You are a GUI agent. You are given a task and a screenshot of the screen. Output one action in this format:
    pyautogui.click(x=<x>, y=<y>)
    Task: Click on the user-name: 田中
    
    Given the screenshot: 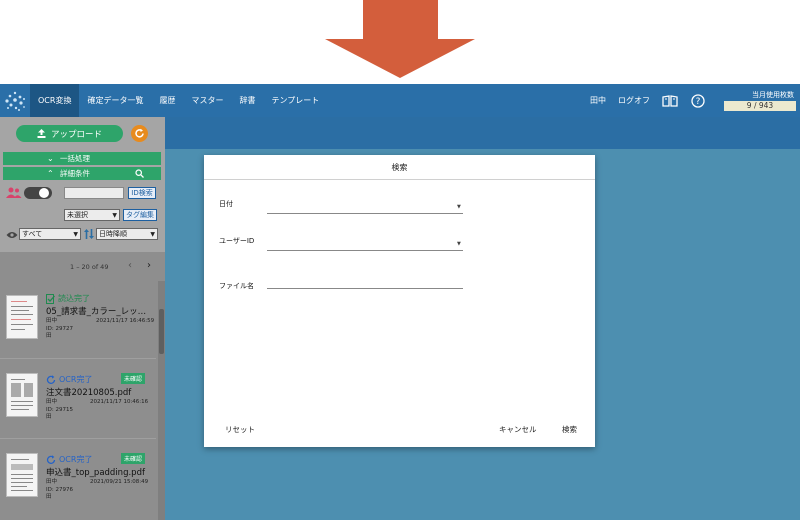 What is the action you would take?
    pyautogui.click(x=598, y=100)
    